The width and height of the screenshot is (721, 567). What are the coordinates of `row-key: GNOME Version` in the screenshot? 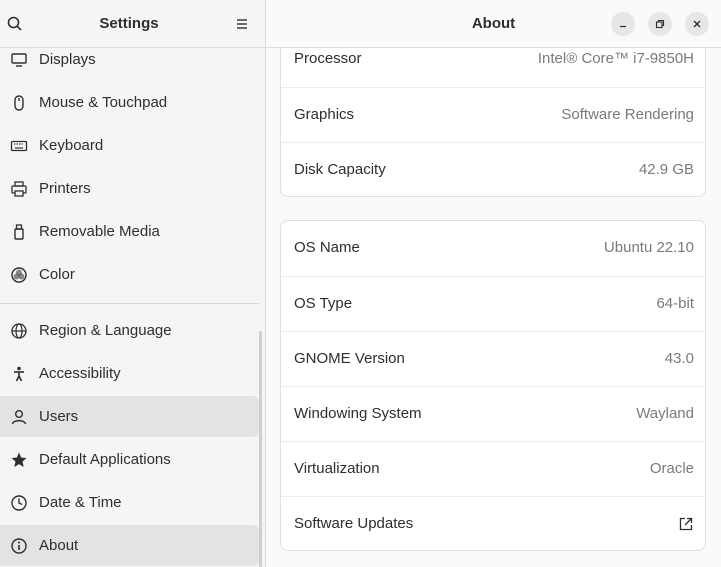 It's located at (349, 358).